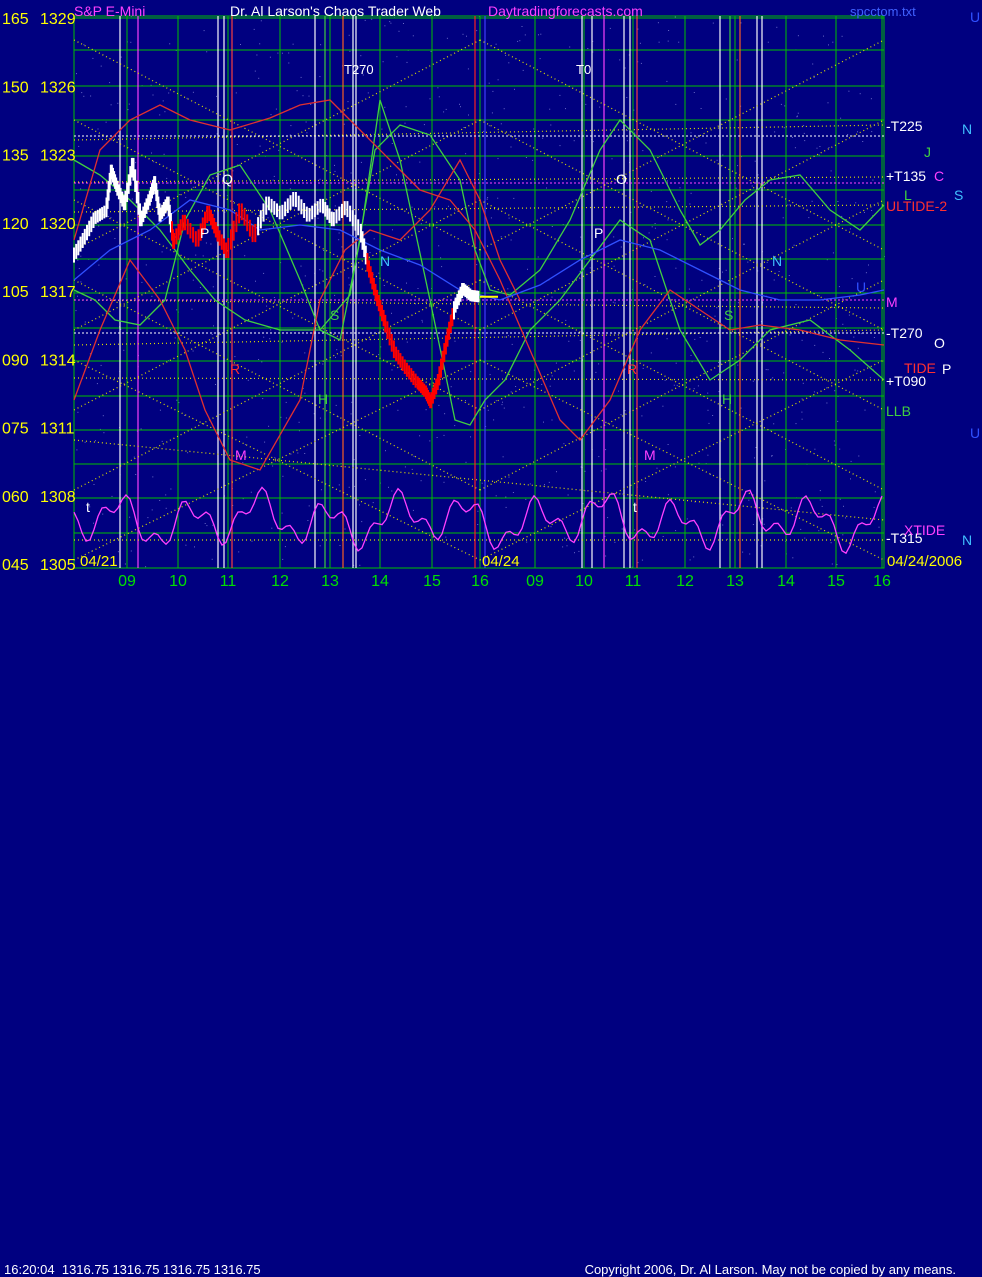 This screenshot has height=1277, width=982. I want to click on right-label: +T135, so click(906, 176).